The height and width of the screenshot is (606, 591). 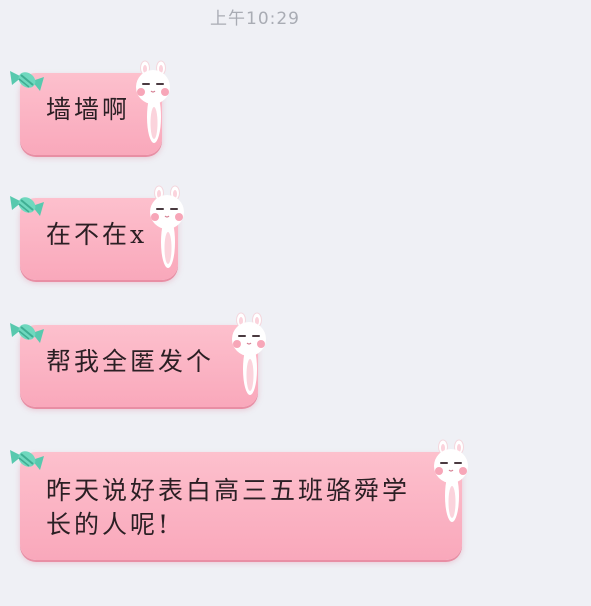 I want to click on chat-message: 在不在x, so click(x=97, y=232).